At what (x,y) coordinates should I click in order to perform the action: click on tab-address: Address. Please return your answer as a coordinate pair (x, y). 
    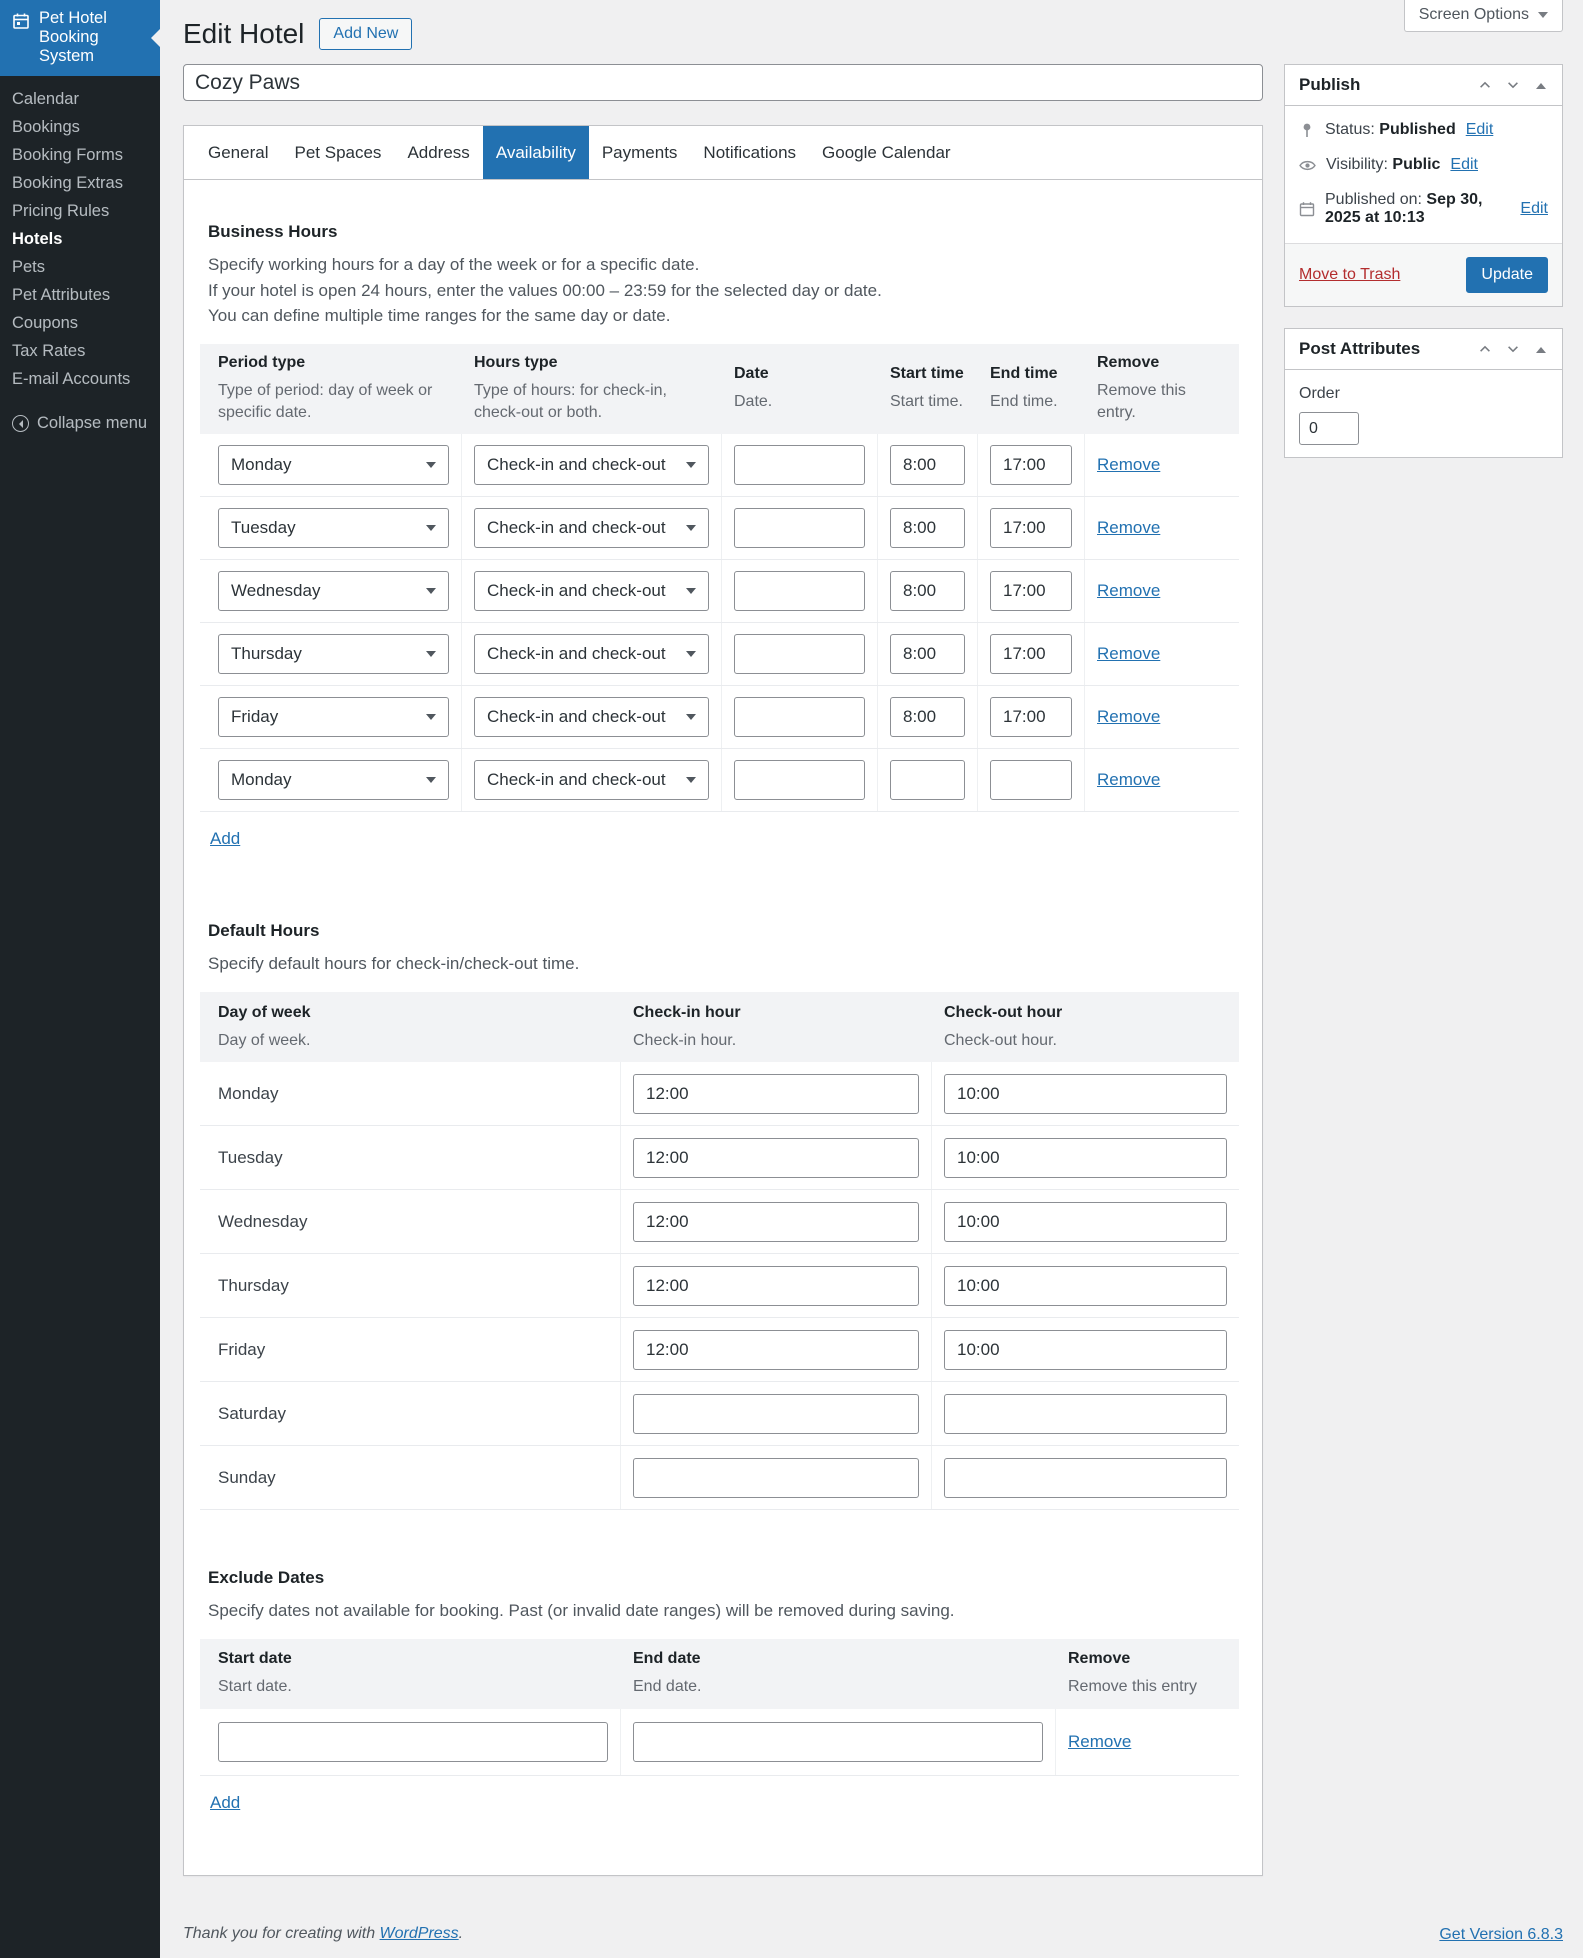
    Looking at the image, I should click on (438, 152).